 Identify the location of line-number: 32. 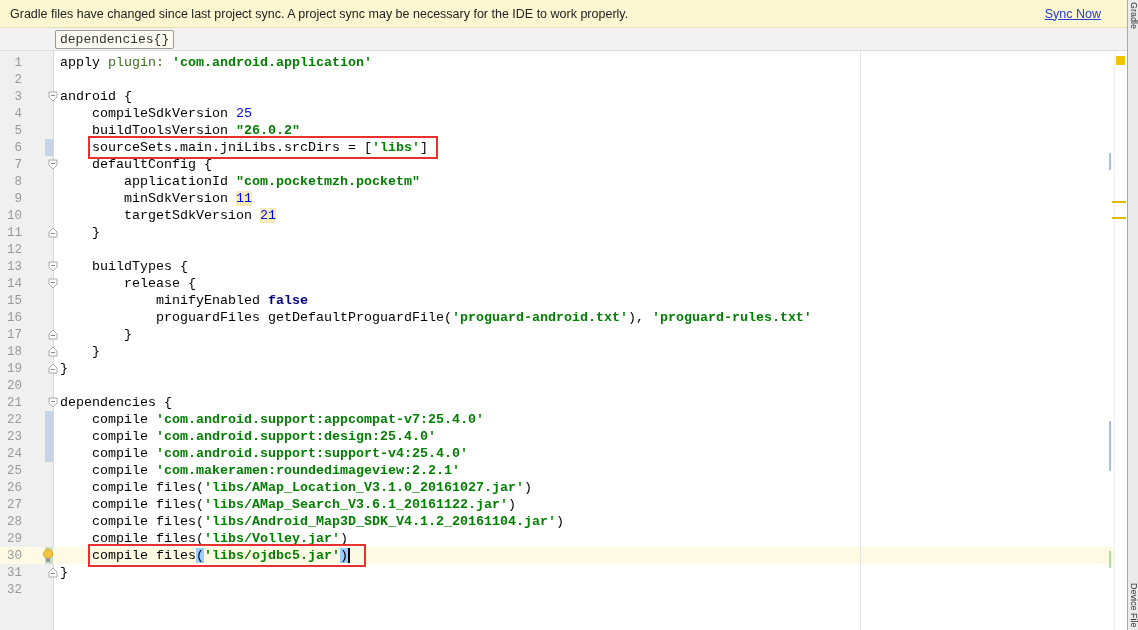
(14, 589).